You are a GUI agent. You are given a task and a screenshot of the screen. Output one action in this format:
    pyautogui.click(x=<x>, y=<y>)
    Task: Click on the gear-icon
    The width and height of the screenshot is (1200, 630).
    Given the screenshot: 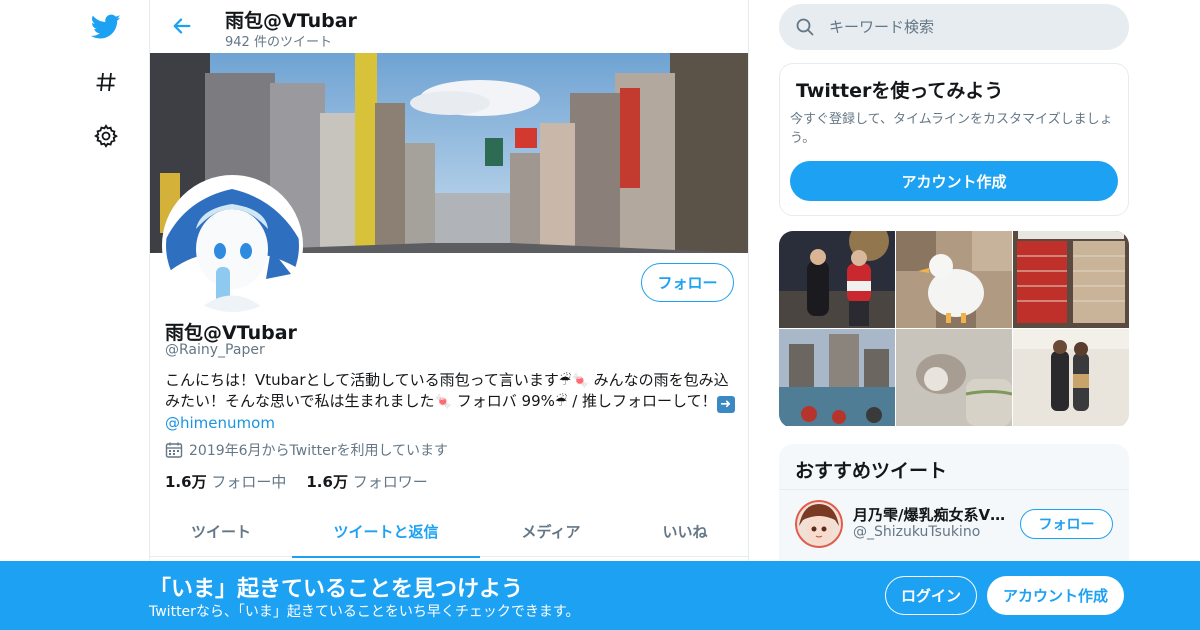 What is the action you would take?
    pyautogui.click(x=106, y=136)
    